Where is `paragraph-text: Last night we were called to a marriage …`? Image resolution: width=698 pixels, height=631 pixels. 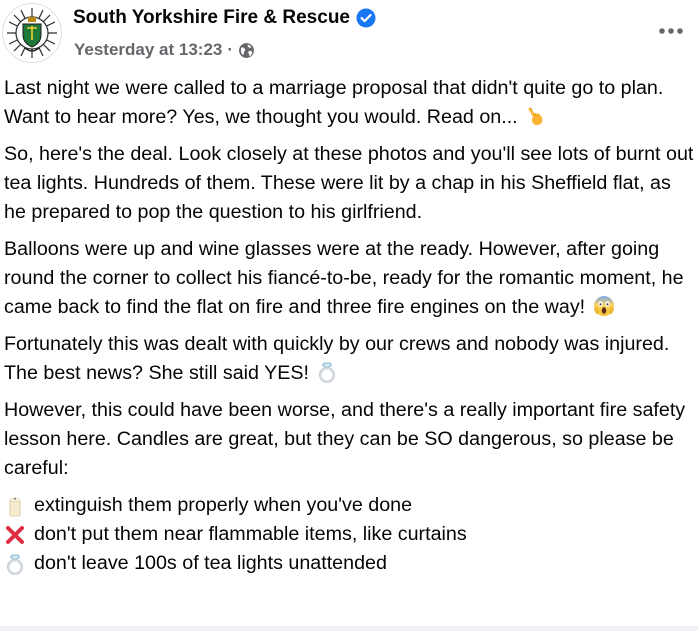 paragraph-text: Last night we were called to a marriage … is located at coordinates (334, 102).